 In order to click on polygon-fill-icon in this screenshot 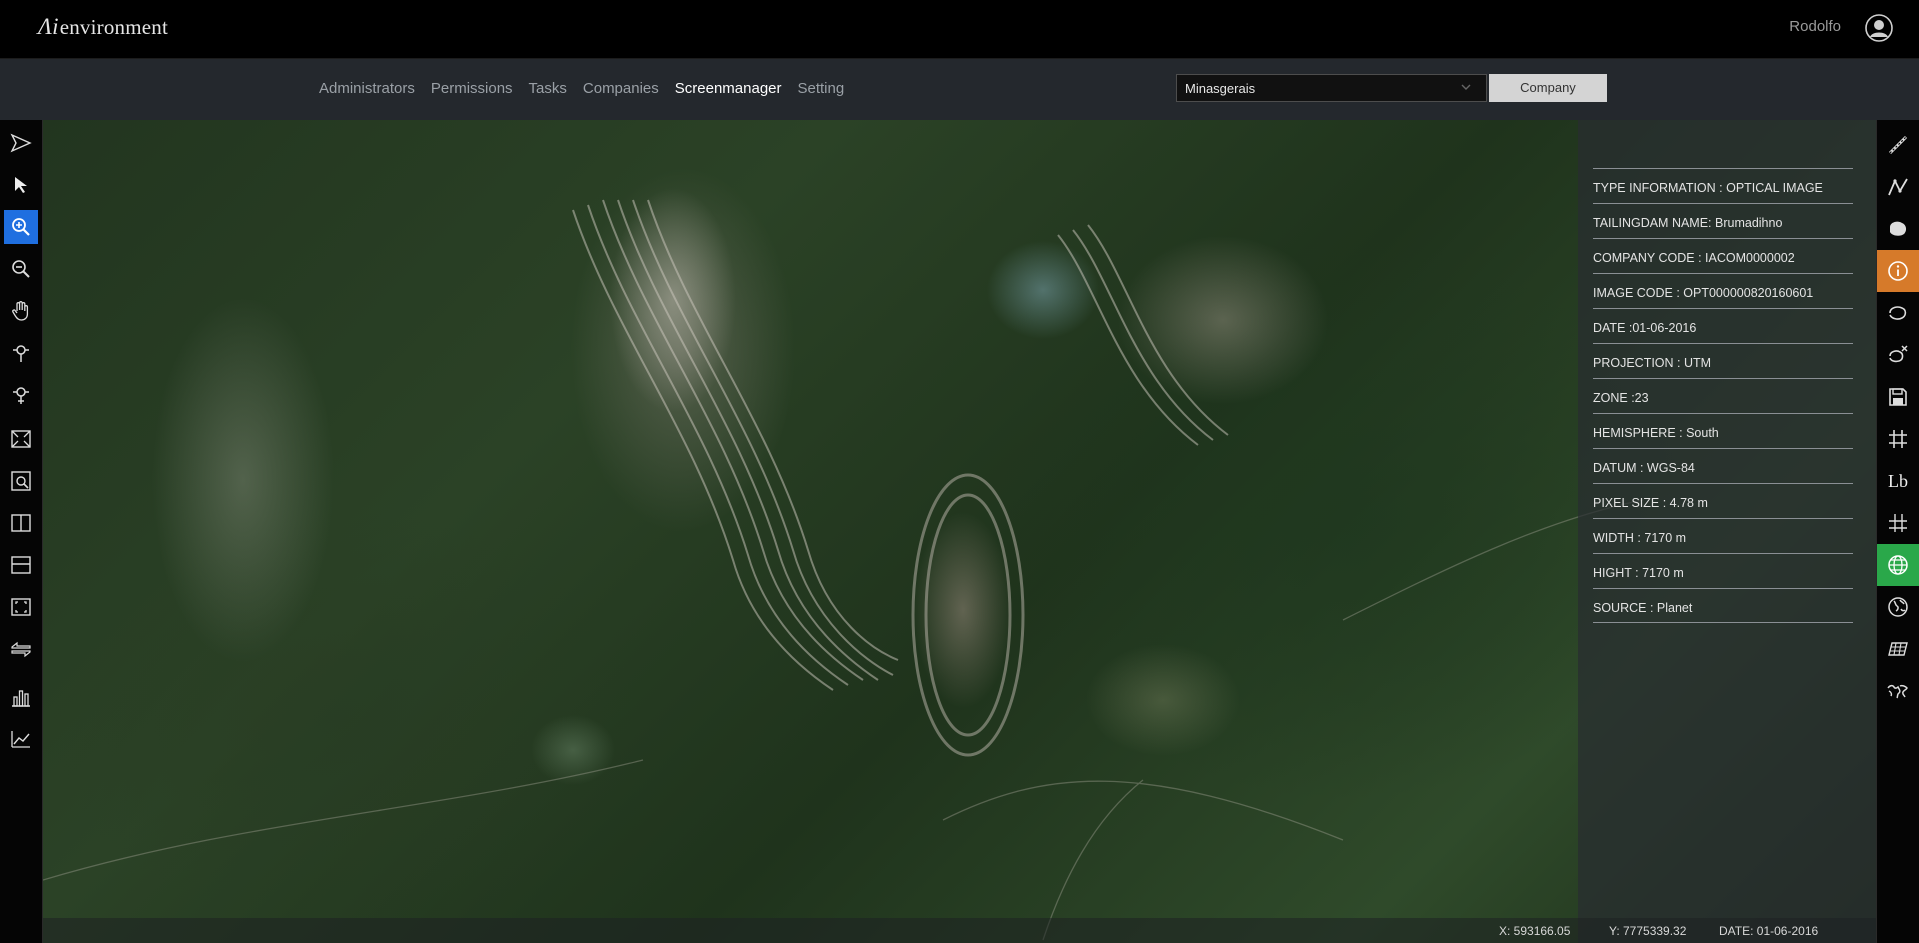, I will do `click(1898, 229)`.